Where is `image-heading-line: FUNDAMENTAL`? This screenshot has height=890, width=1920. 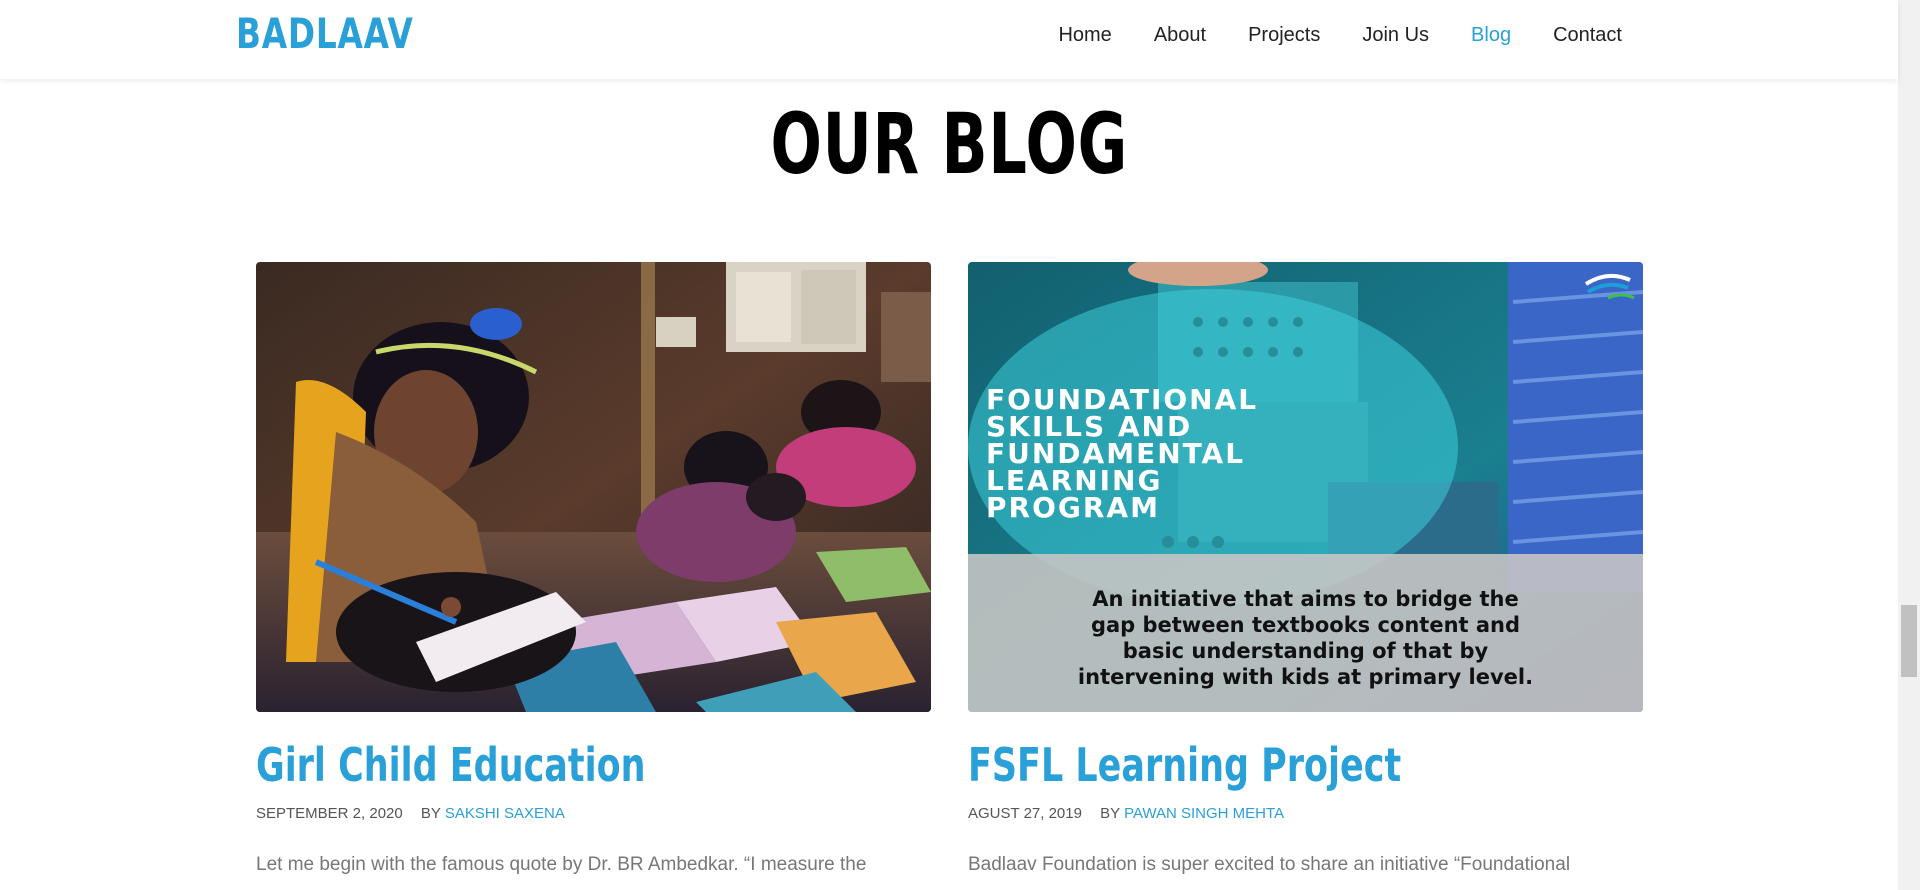 image-heading-line: FUNDAMENTAL is located at coordinates (1116, 453).